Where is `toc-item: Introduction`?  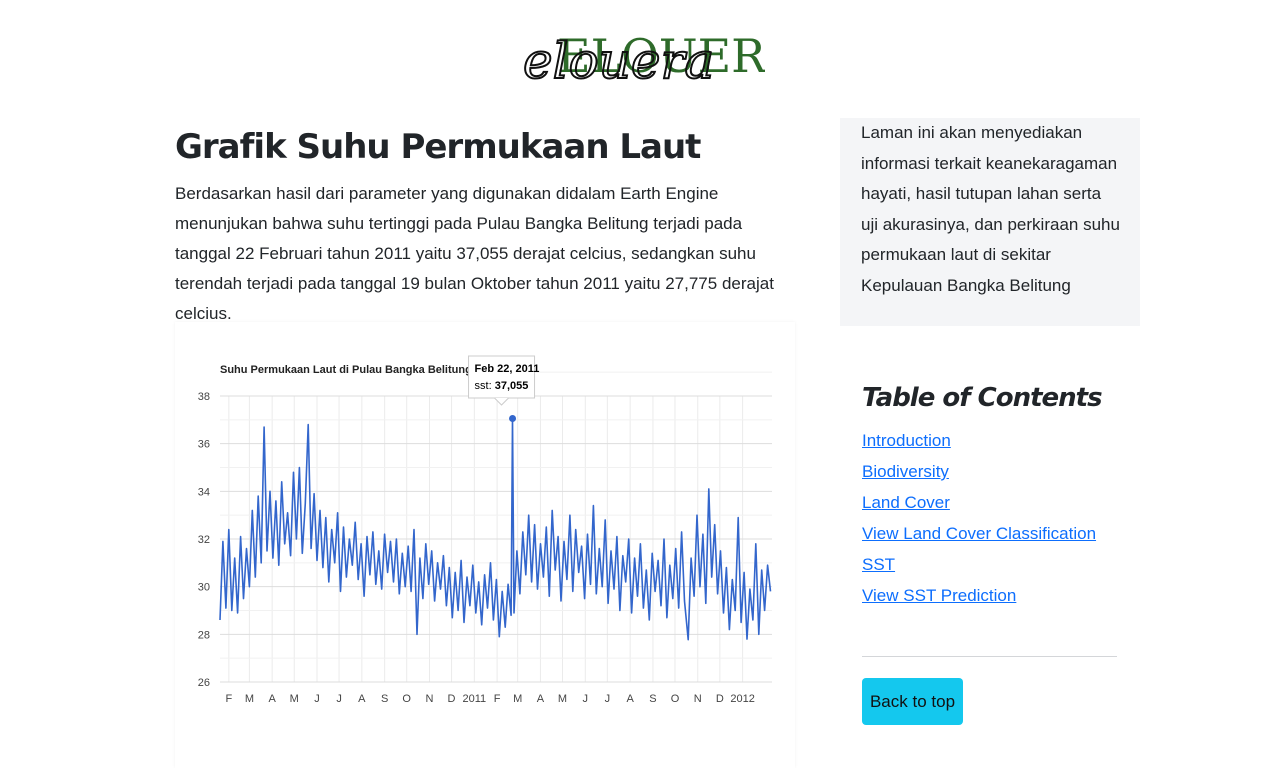 toc-item: Introduction is located at coordinates (992, 441).